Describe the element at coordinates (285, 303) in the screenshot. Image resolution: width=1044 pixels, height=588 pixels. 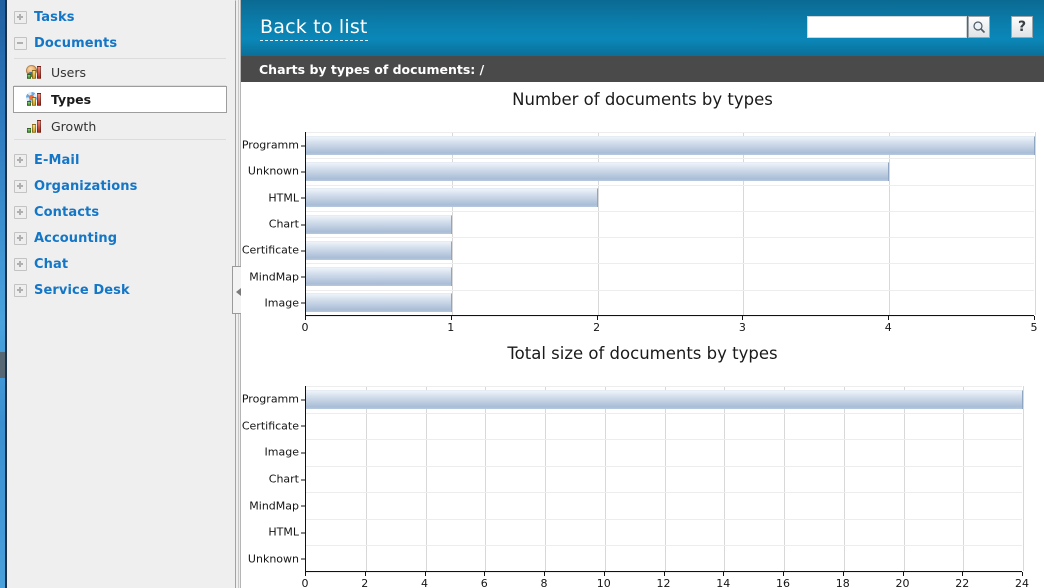
I see `y-axis-tick-label: Image` at that location.